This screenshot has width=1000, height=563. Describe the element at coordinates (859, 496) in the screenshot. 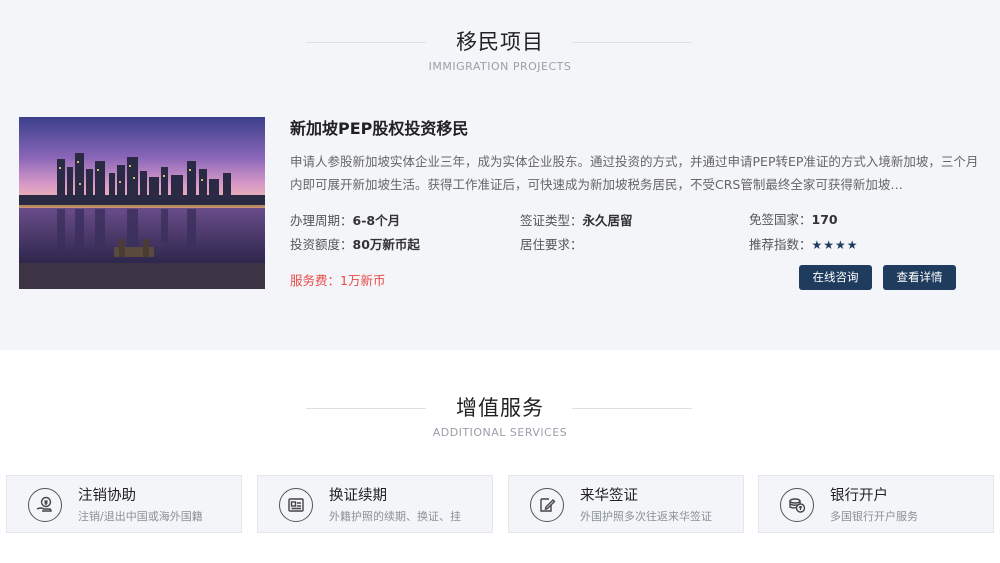

I see `service-title: 银行开户` at that location.